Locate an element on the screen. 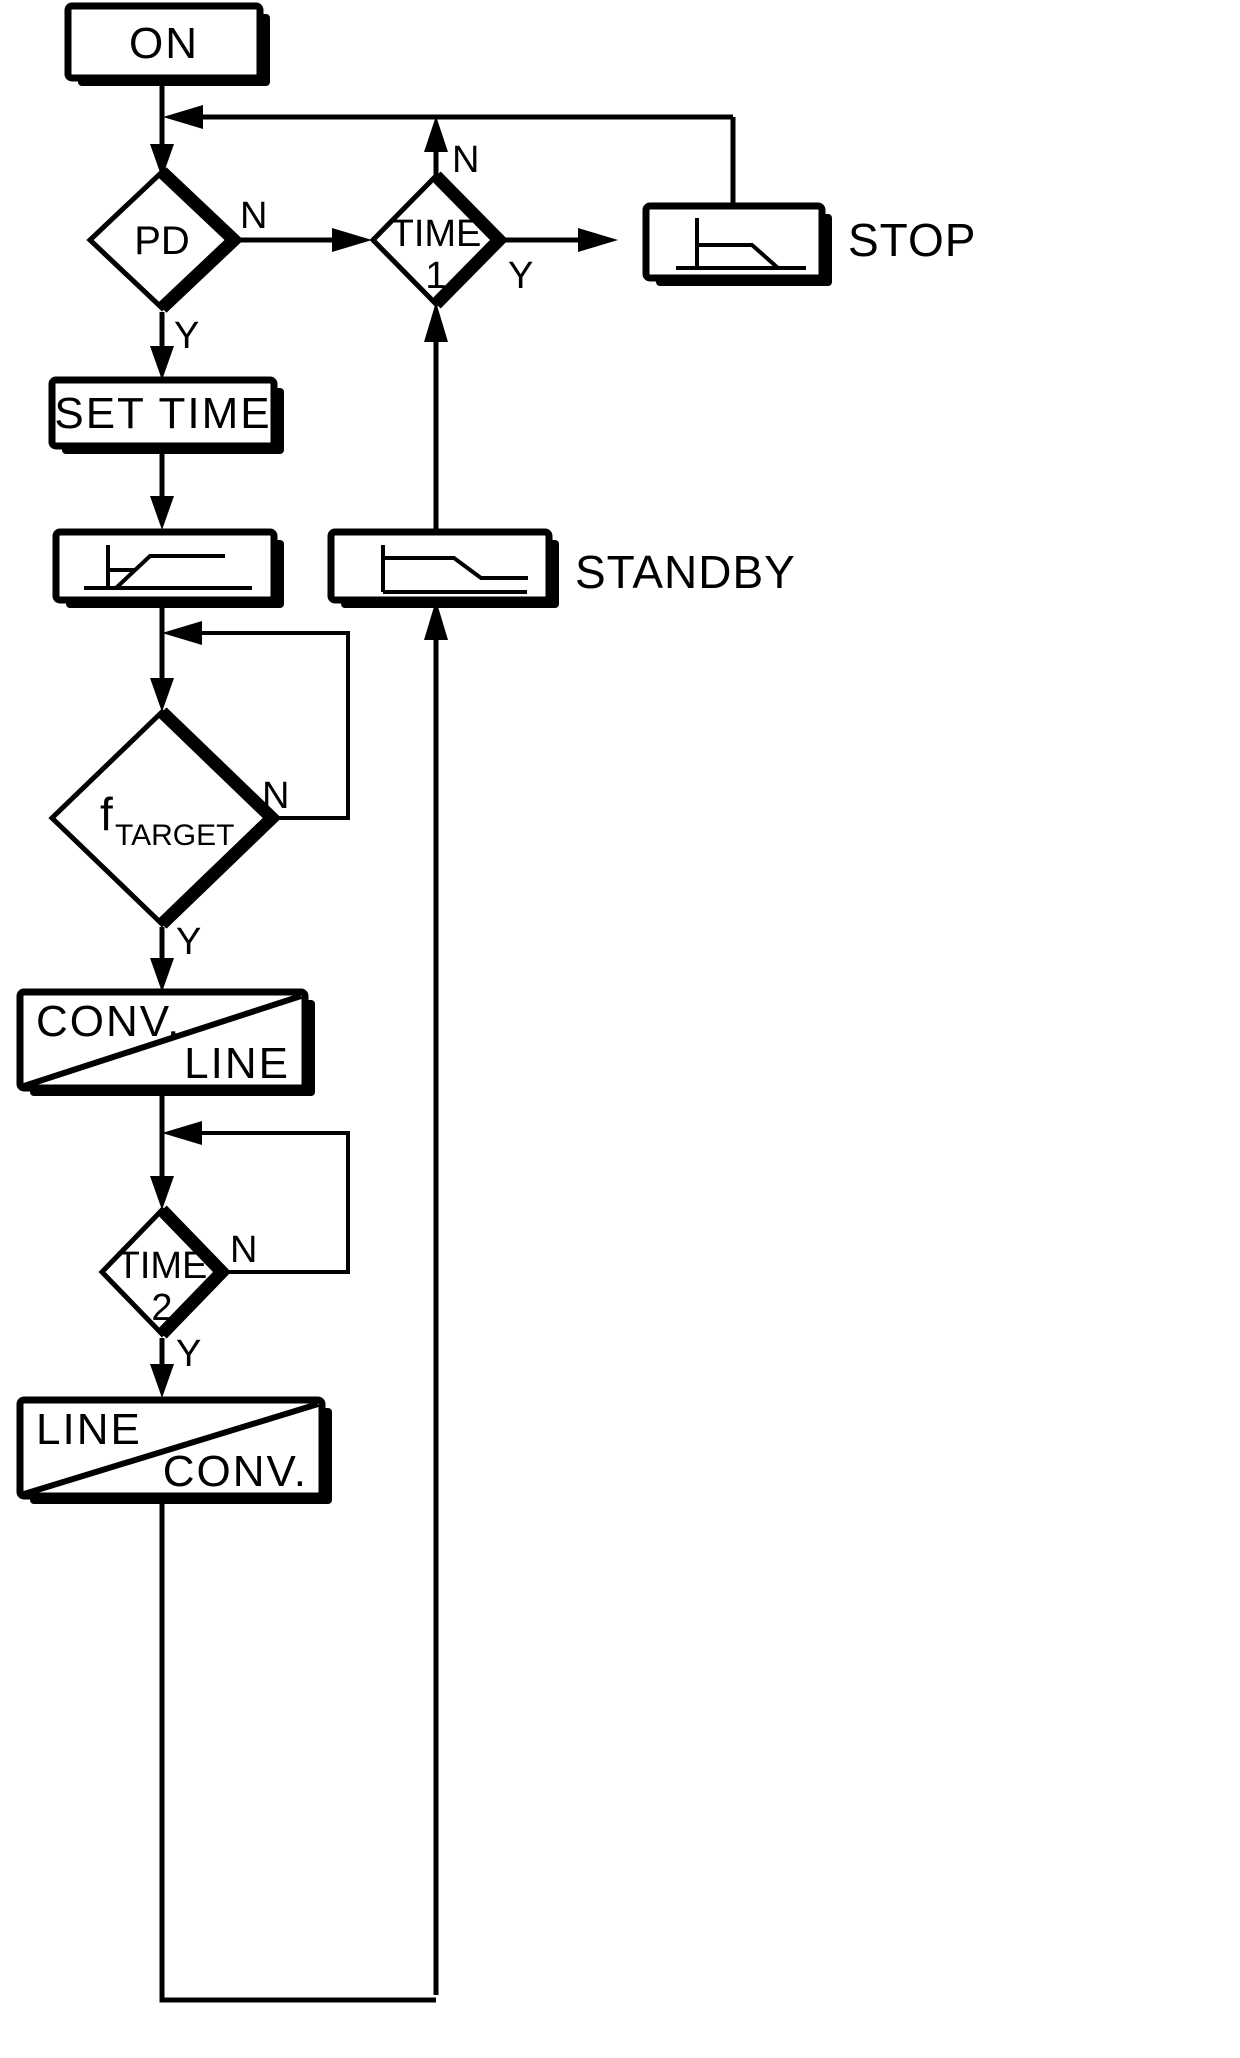 The width and height of the screenshot is (1240, 2058). node-stop-side-label: STOP is located at coordinates (912, 240).